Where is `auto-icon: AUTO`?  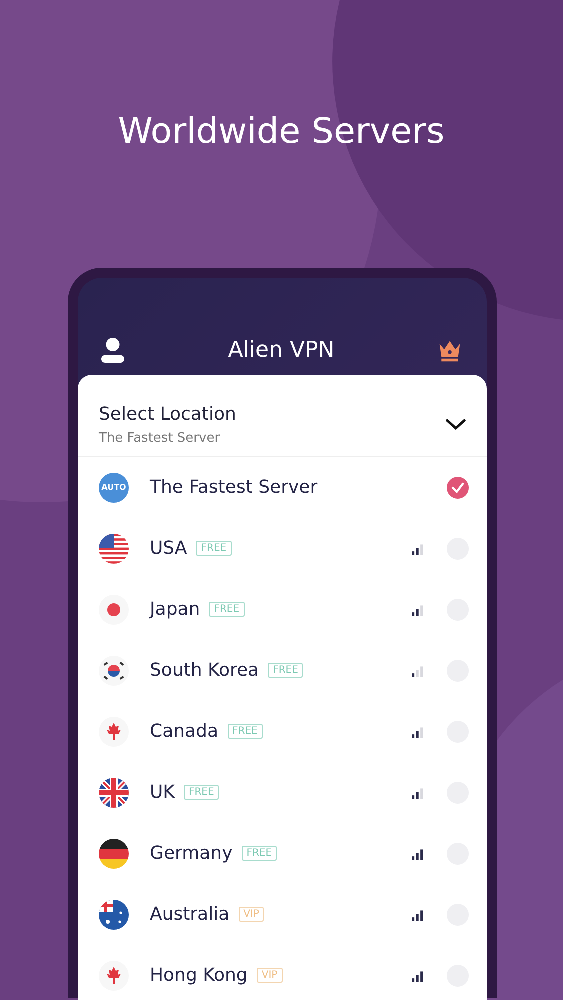
auto-icon: AUTO is located at coordinates (114, 487).